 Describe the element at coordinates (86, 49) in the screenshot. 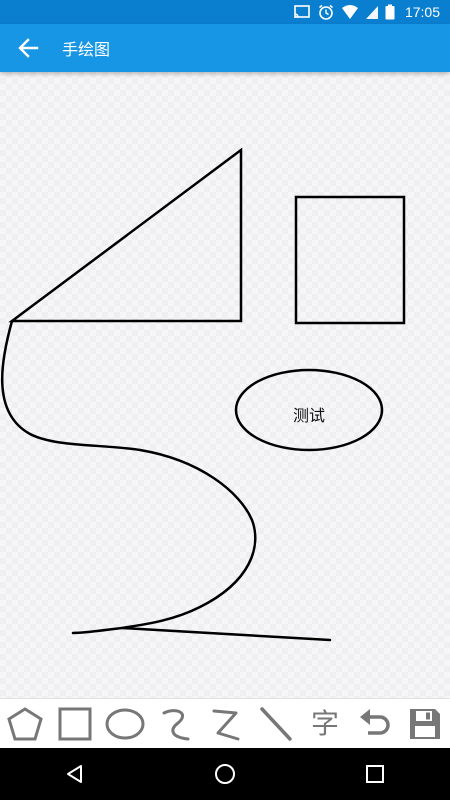

I see `page-title: 手绘图` at that location.